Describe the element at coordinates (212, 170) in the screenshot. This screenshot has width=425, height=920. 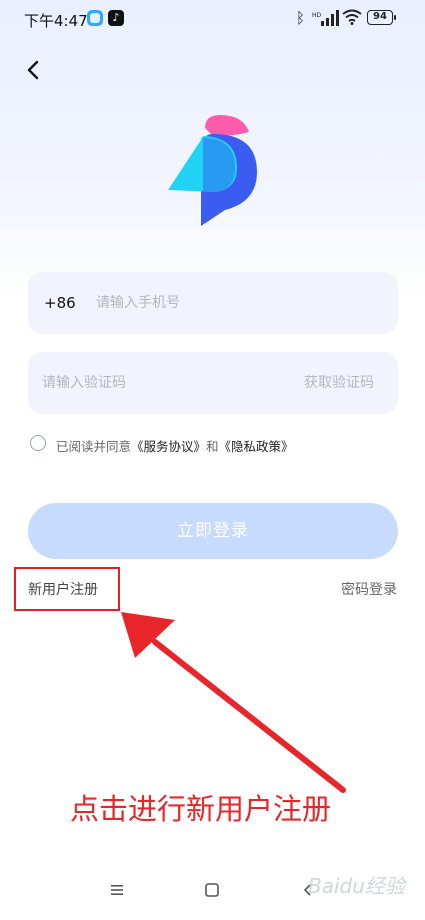
I see `bird-logo-icon` at that location.